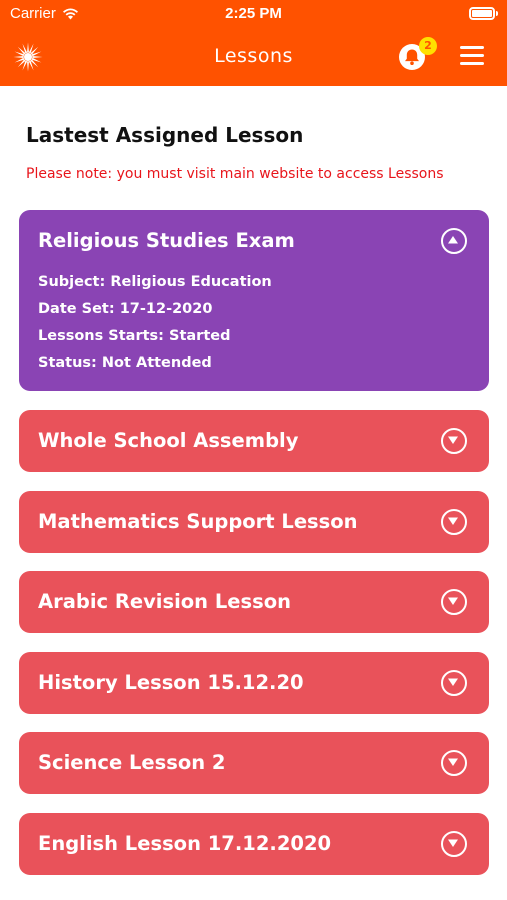 This screenshot has width=507, height=900. What do you see at coordinates (134, 336) in the screenshot?
I see `lesson-starts: Lessons Starts: Started` at bounding box center [134, 336].